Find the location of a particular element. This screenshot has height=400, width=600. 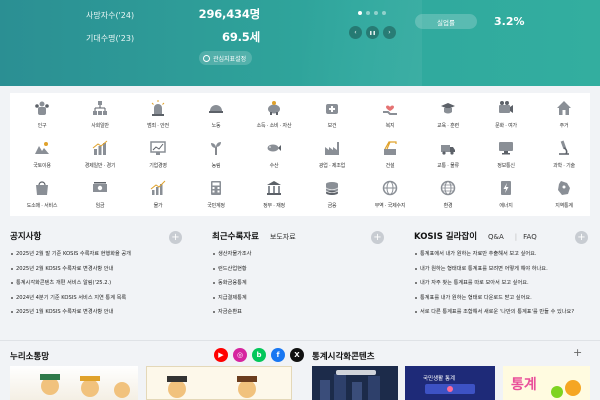

recent-data-title: 최근수록자료 is located at coordinates (235, 237).